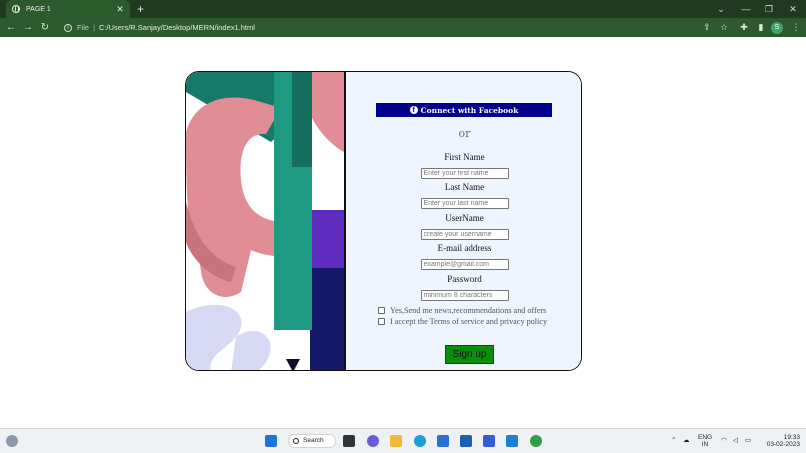 The width and height of the screenshot is (806, 453). Describe the element at coordinates (463, 166) in the screenshot. I see `first-name-group: First Name` at that location.